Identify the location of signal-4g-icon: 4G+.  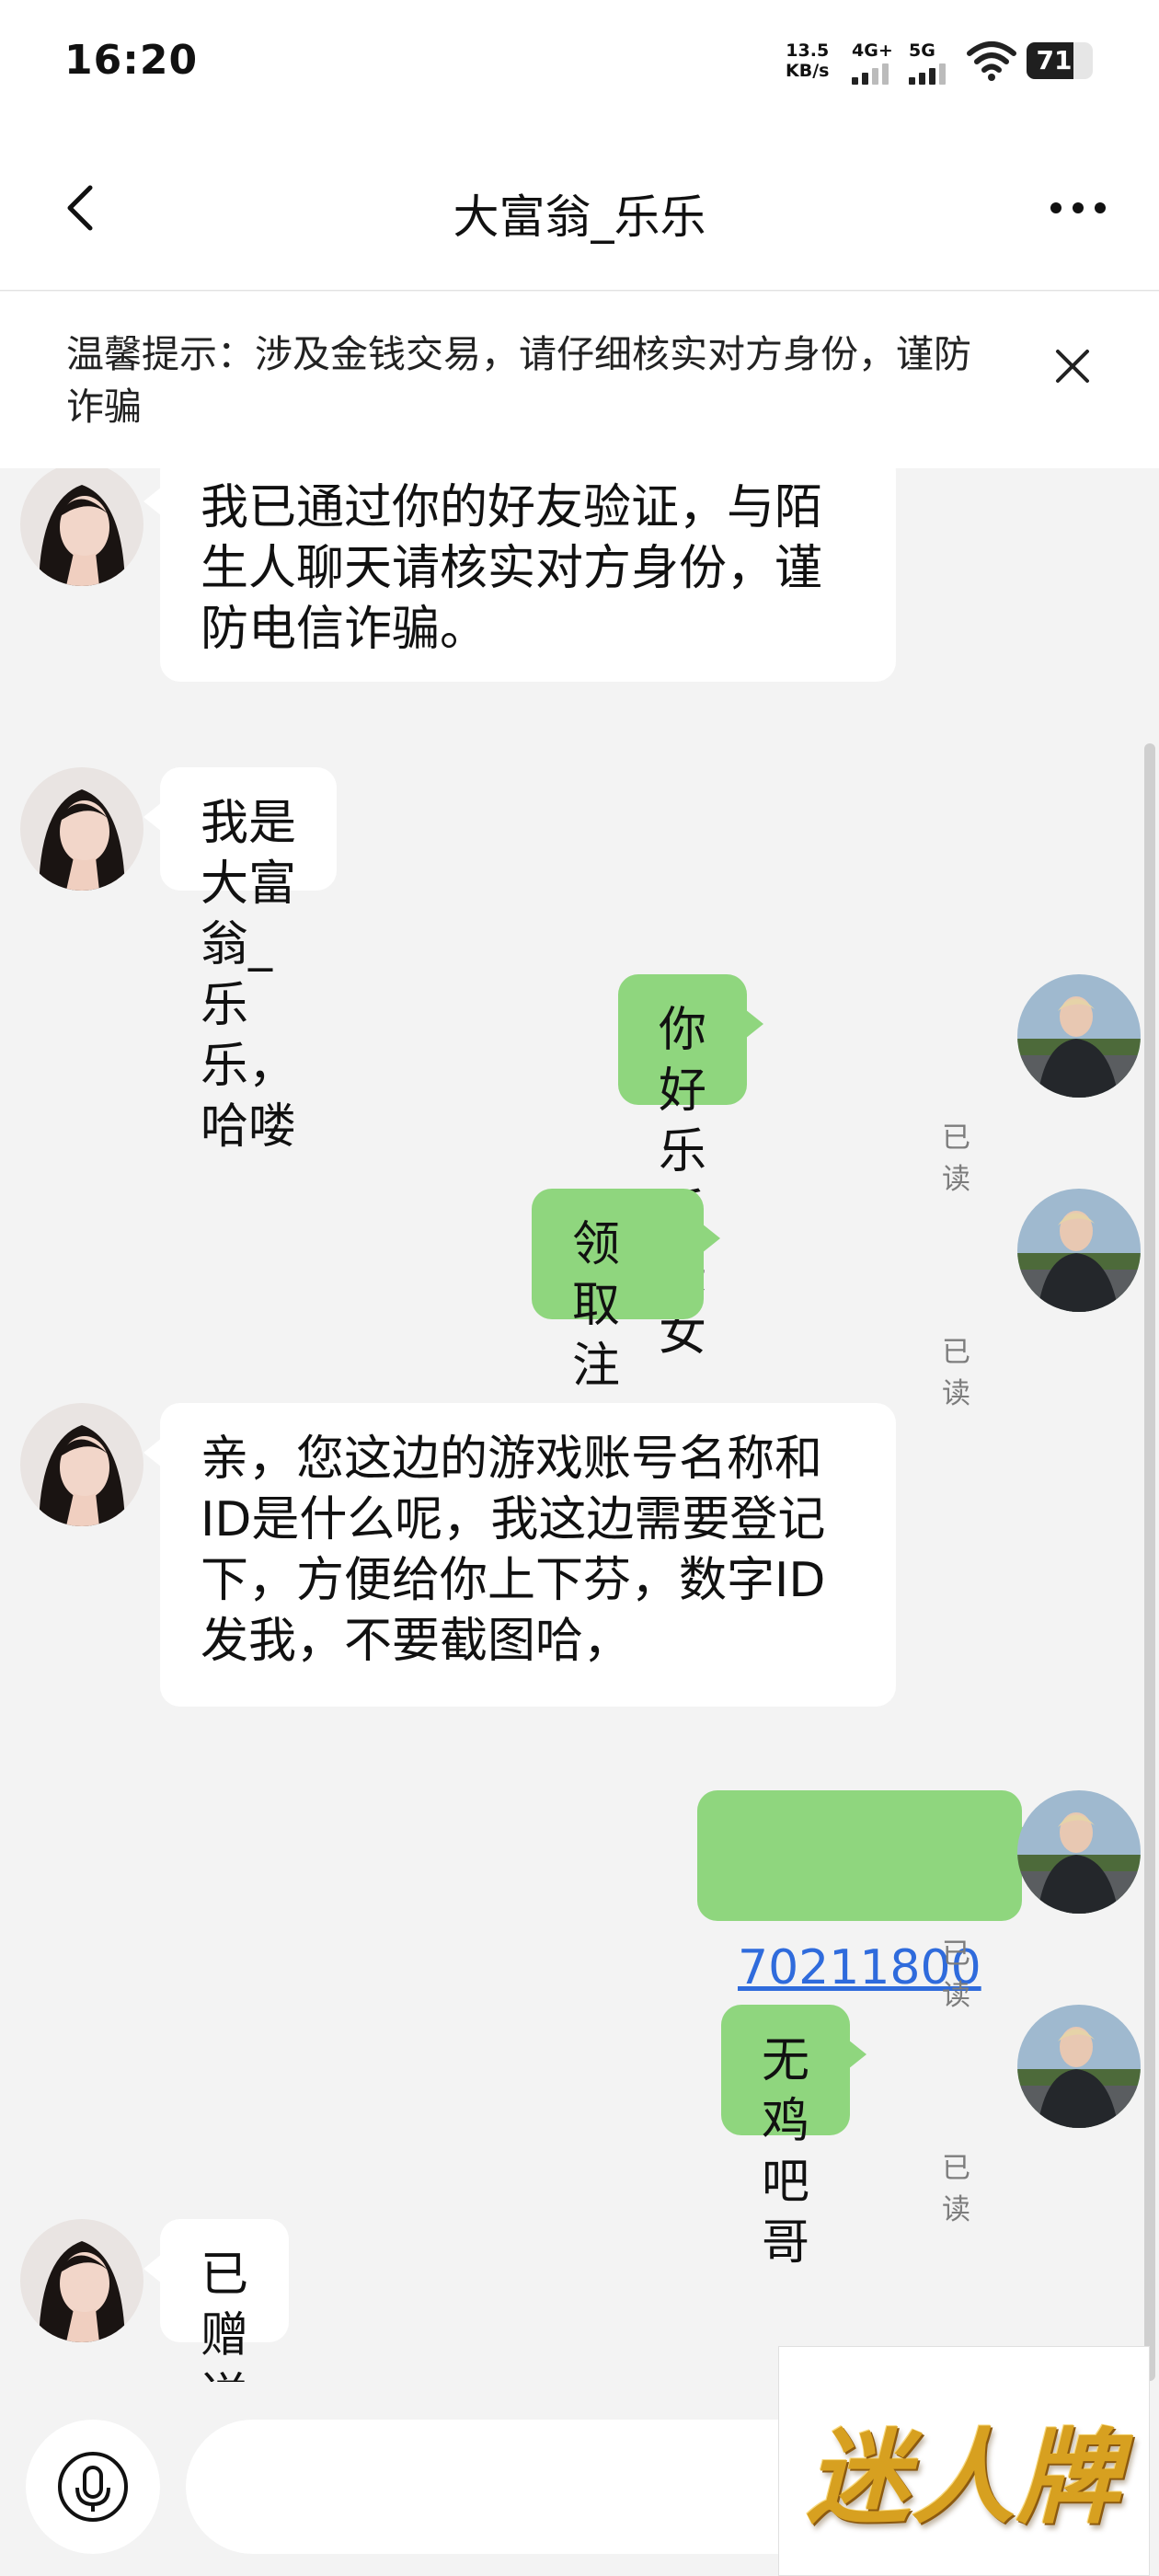
(875, 62).